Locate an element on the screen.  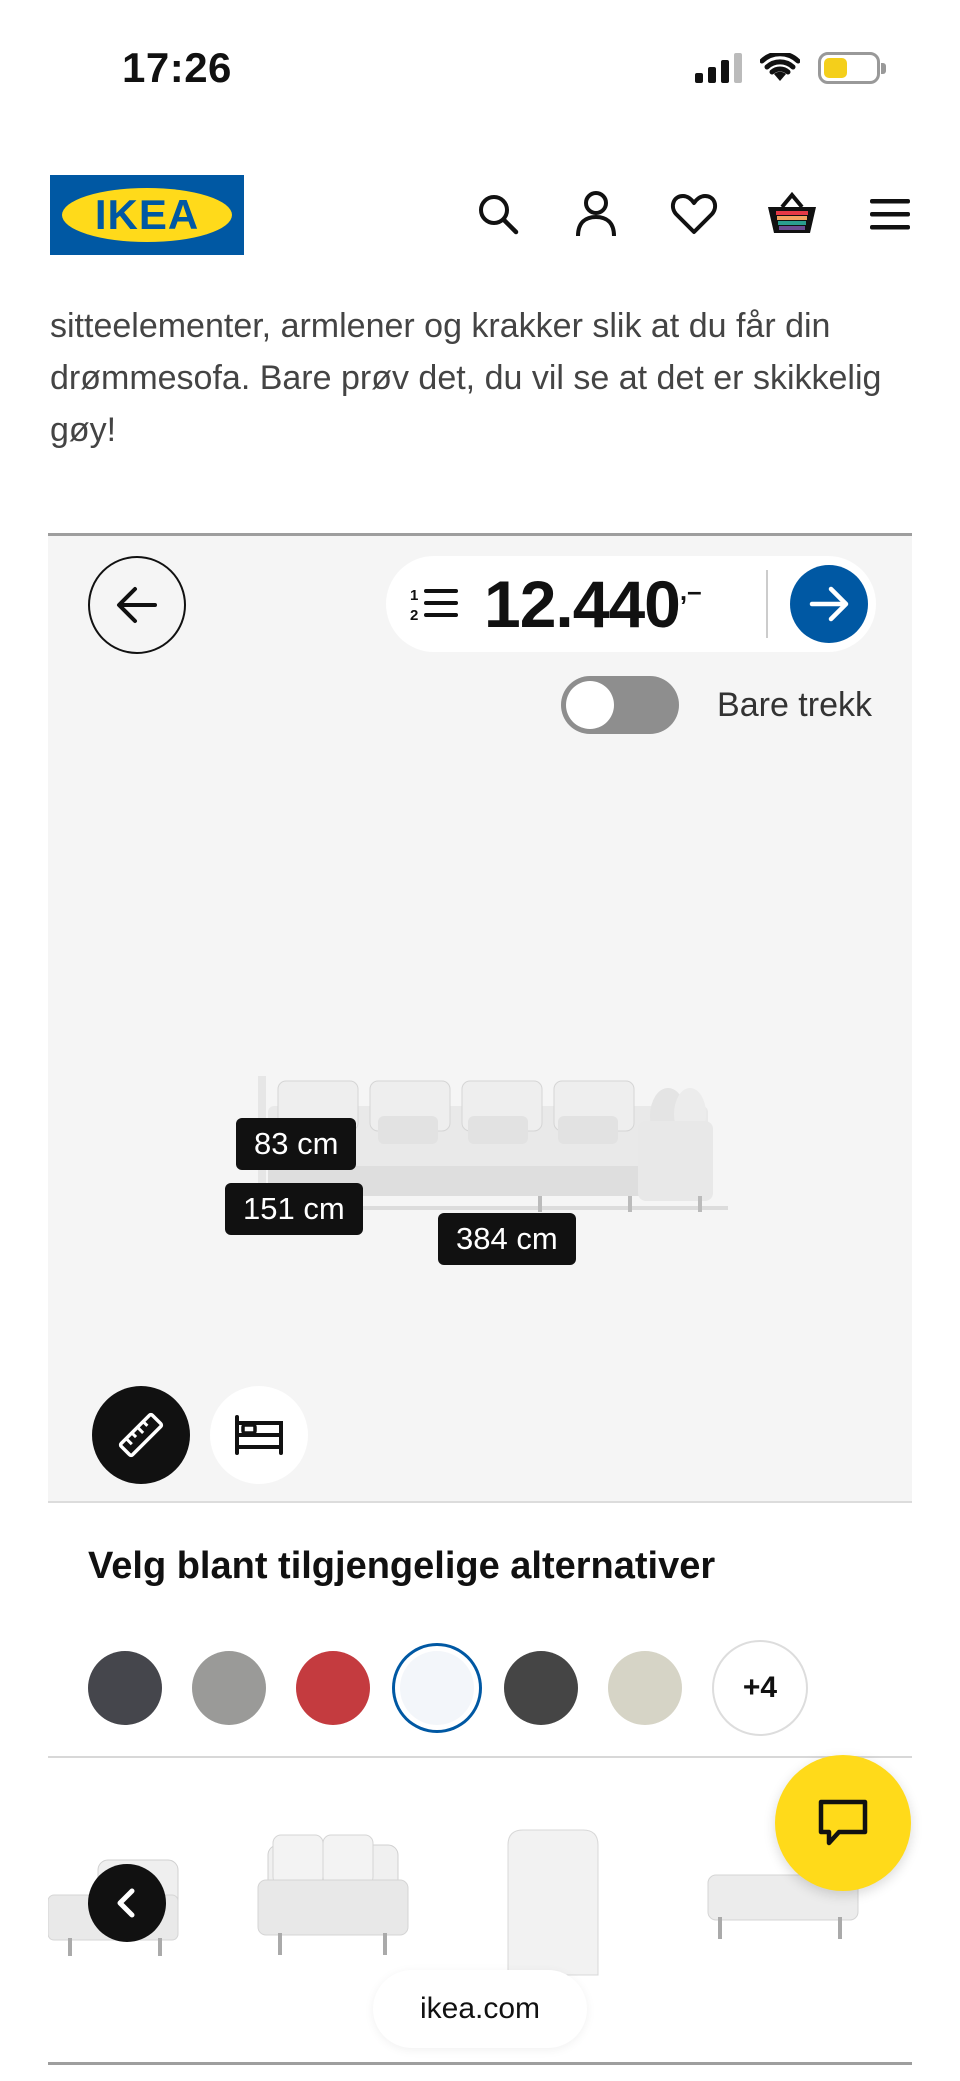
signal-icon is located at coordinates (718, 68).